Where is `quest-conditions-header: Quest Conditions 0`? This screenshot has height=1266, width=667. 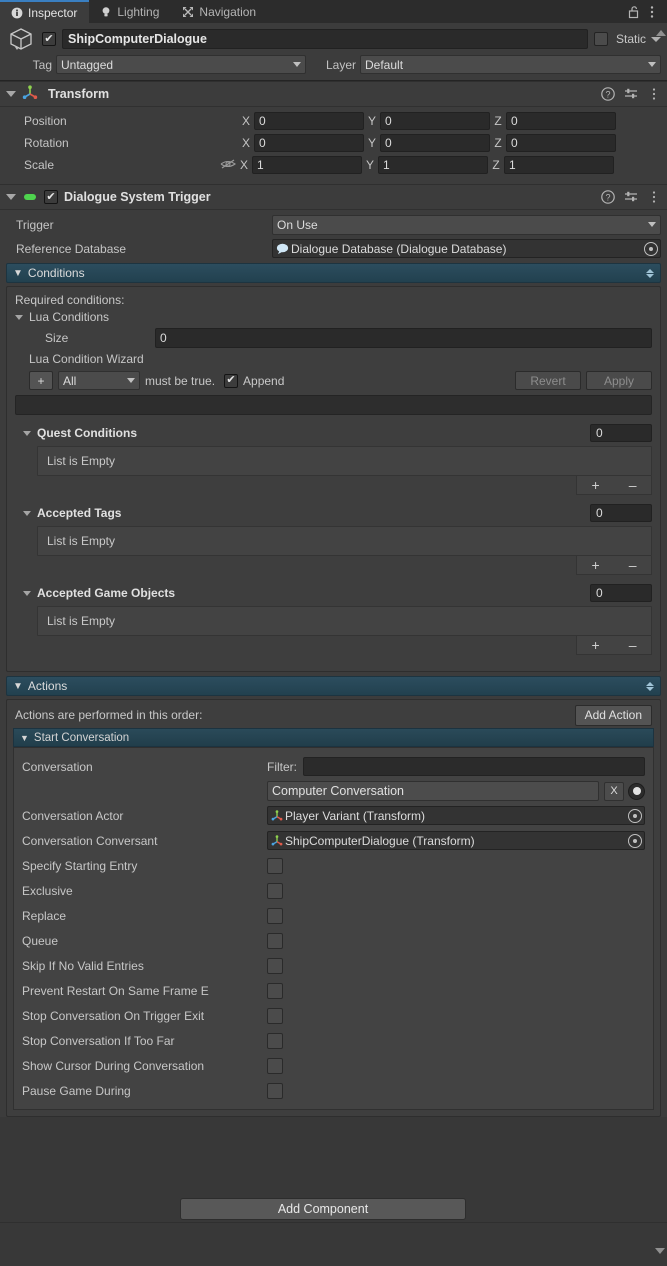
quest-conditions-header: Quest Conditions 0 is located at coordinates (333, 433).